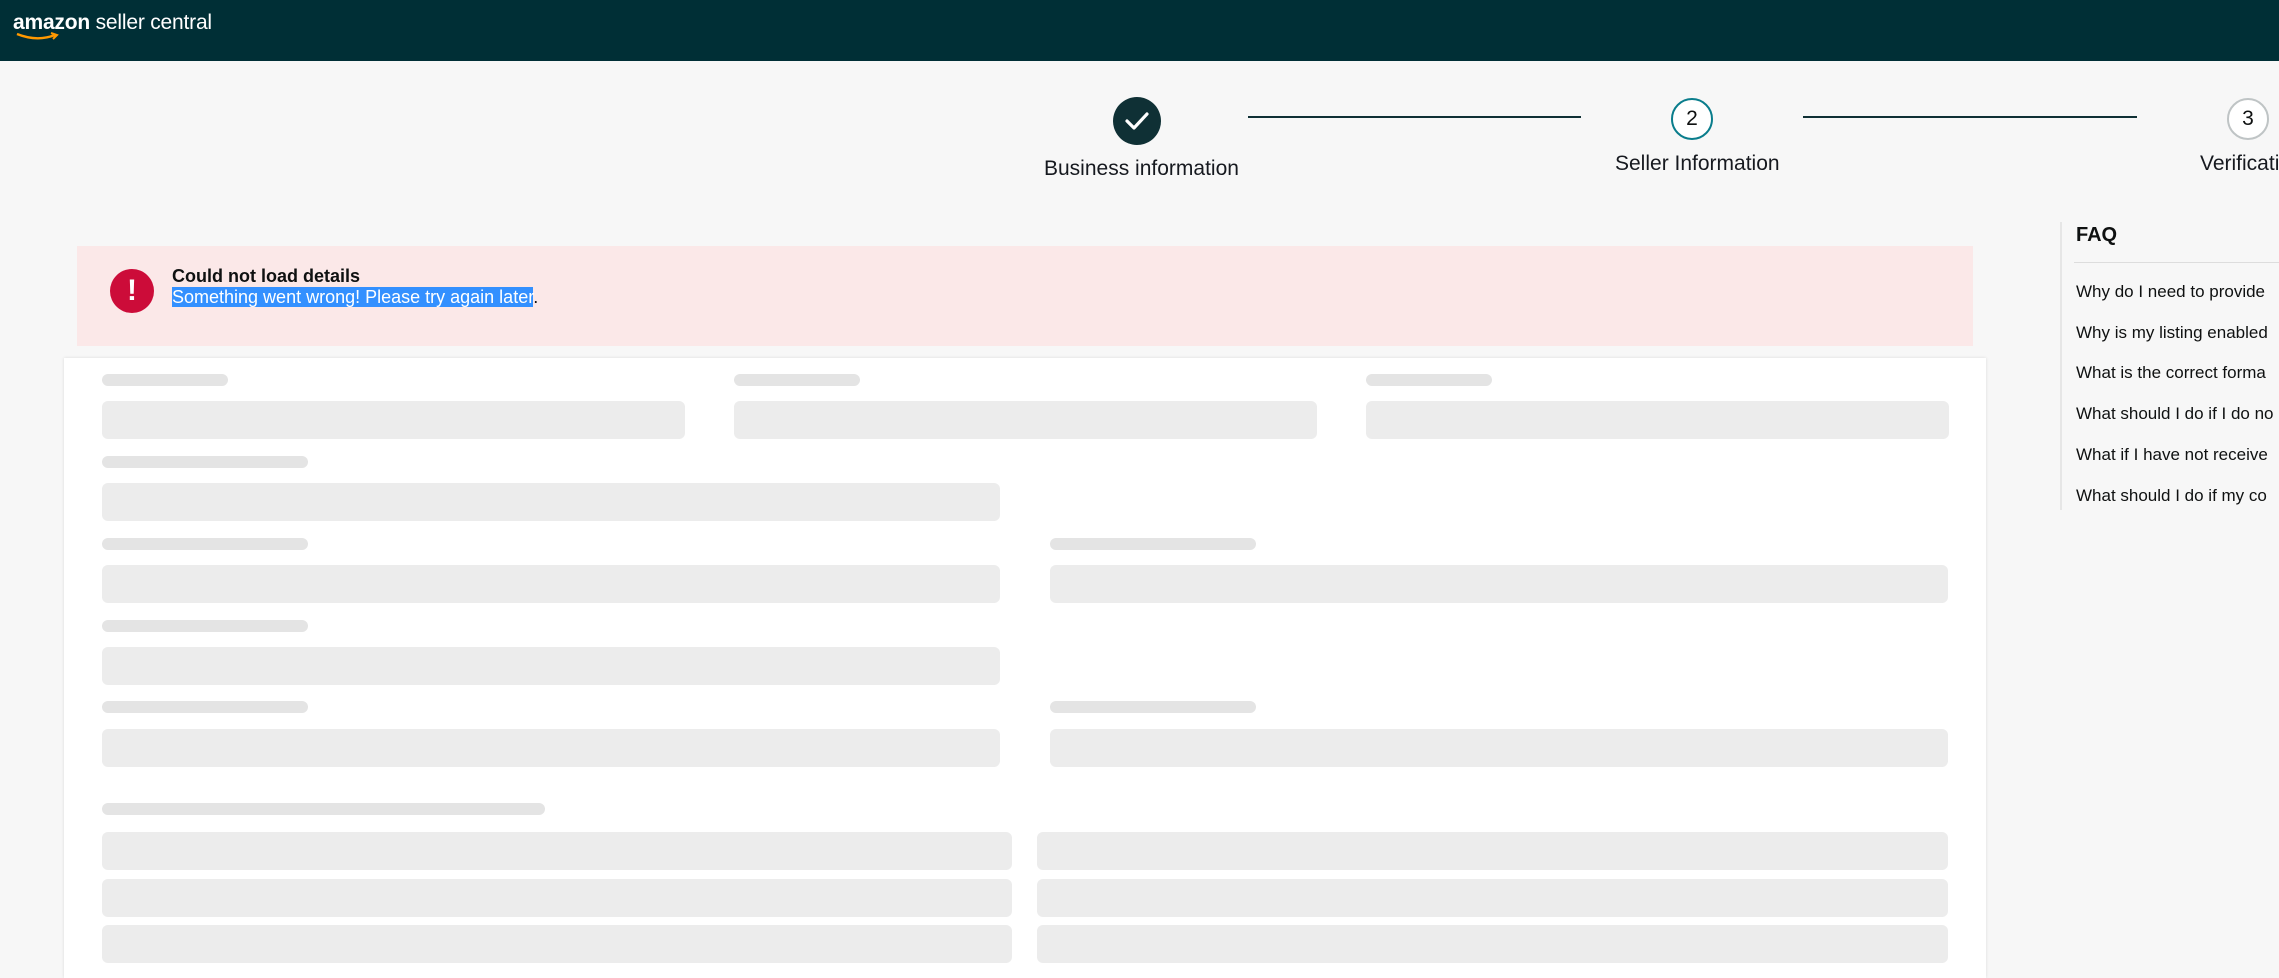  I want to click on top-navigation-bar: amazon seller central, so click(1139, 30).